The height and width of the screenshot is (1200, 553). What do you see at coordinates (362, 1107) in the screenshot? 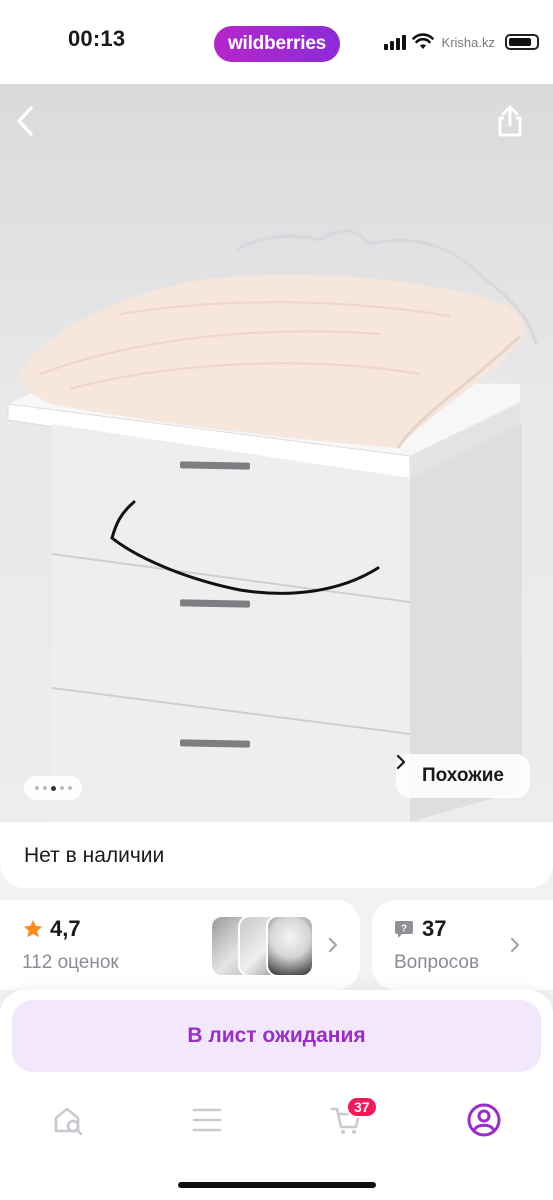
I see `cart-count-badge: 37` at bounding box center [362, 1107].